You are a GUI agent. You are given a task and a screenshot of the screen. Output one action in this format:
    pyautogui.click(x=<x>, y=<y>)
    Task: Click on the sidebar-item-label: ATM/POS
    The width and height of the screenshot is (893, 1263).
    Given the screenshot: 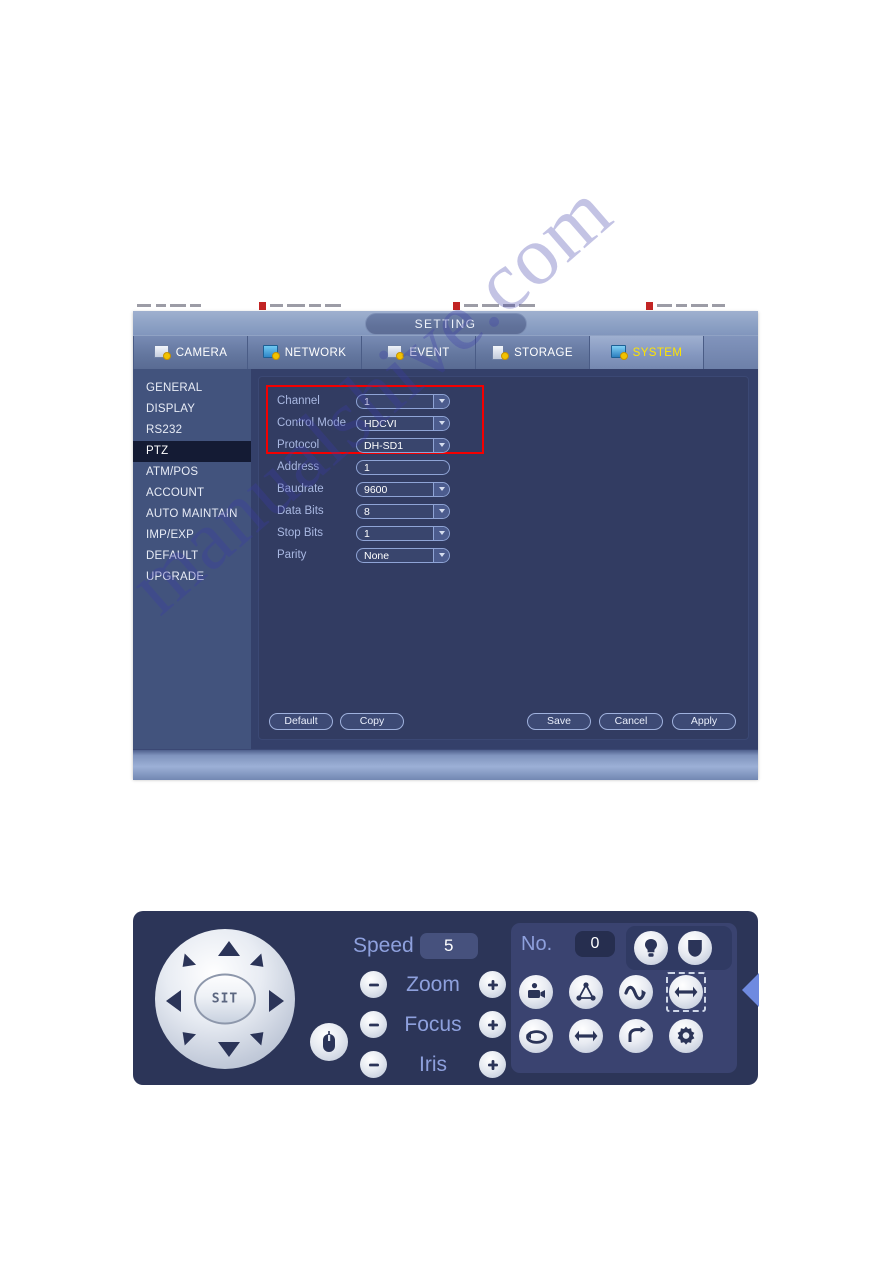 What is the action you would take?
    pyautogui.click(x=172, y=472)
    